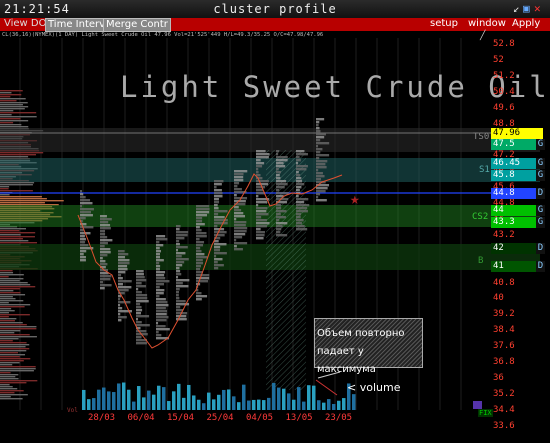 The width and height of the screenshot is (550, 443). What do you see at coordinates (504, 330) in the screenshot?
I see `price-axis-label: 38.4` at bounding box center [504, 330].